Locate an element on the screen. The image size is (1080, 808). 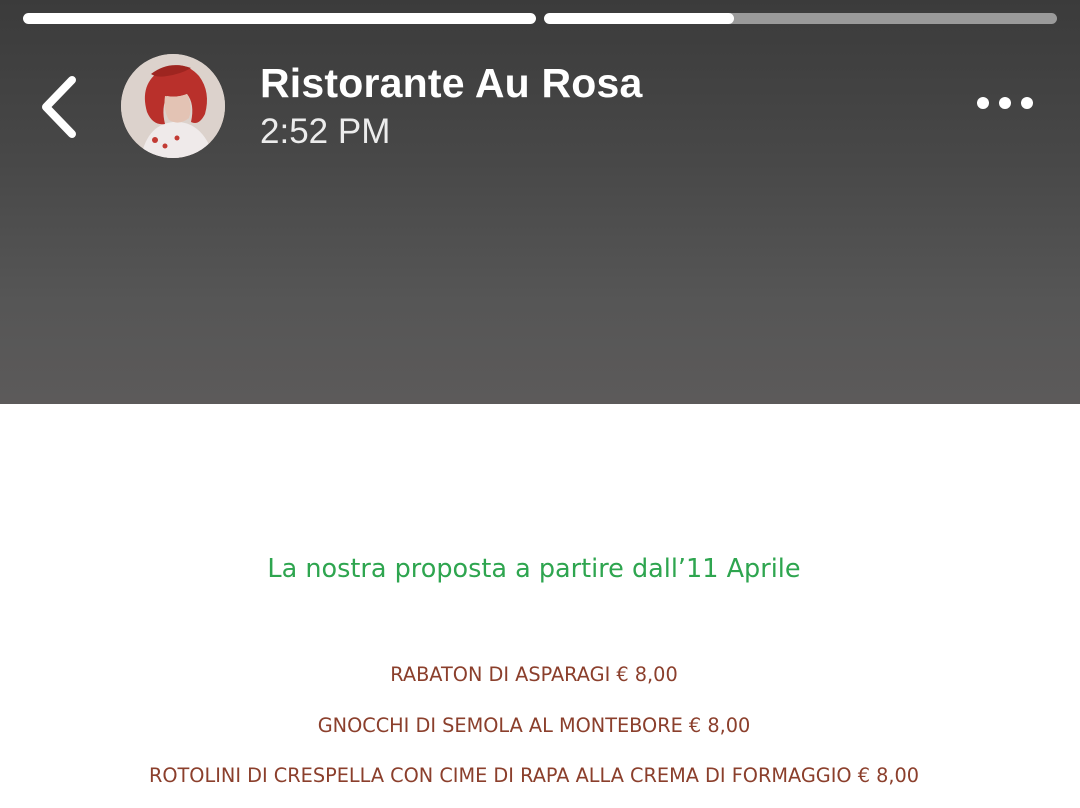
back-button is located at coordinates (61, 107).